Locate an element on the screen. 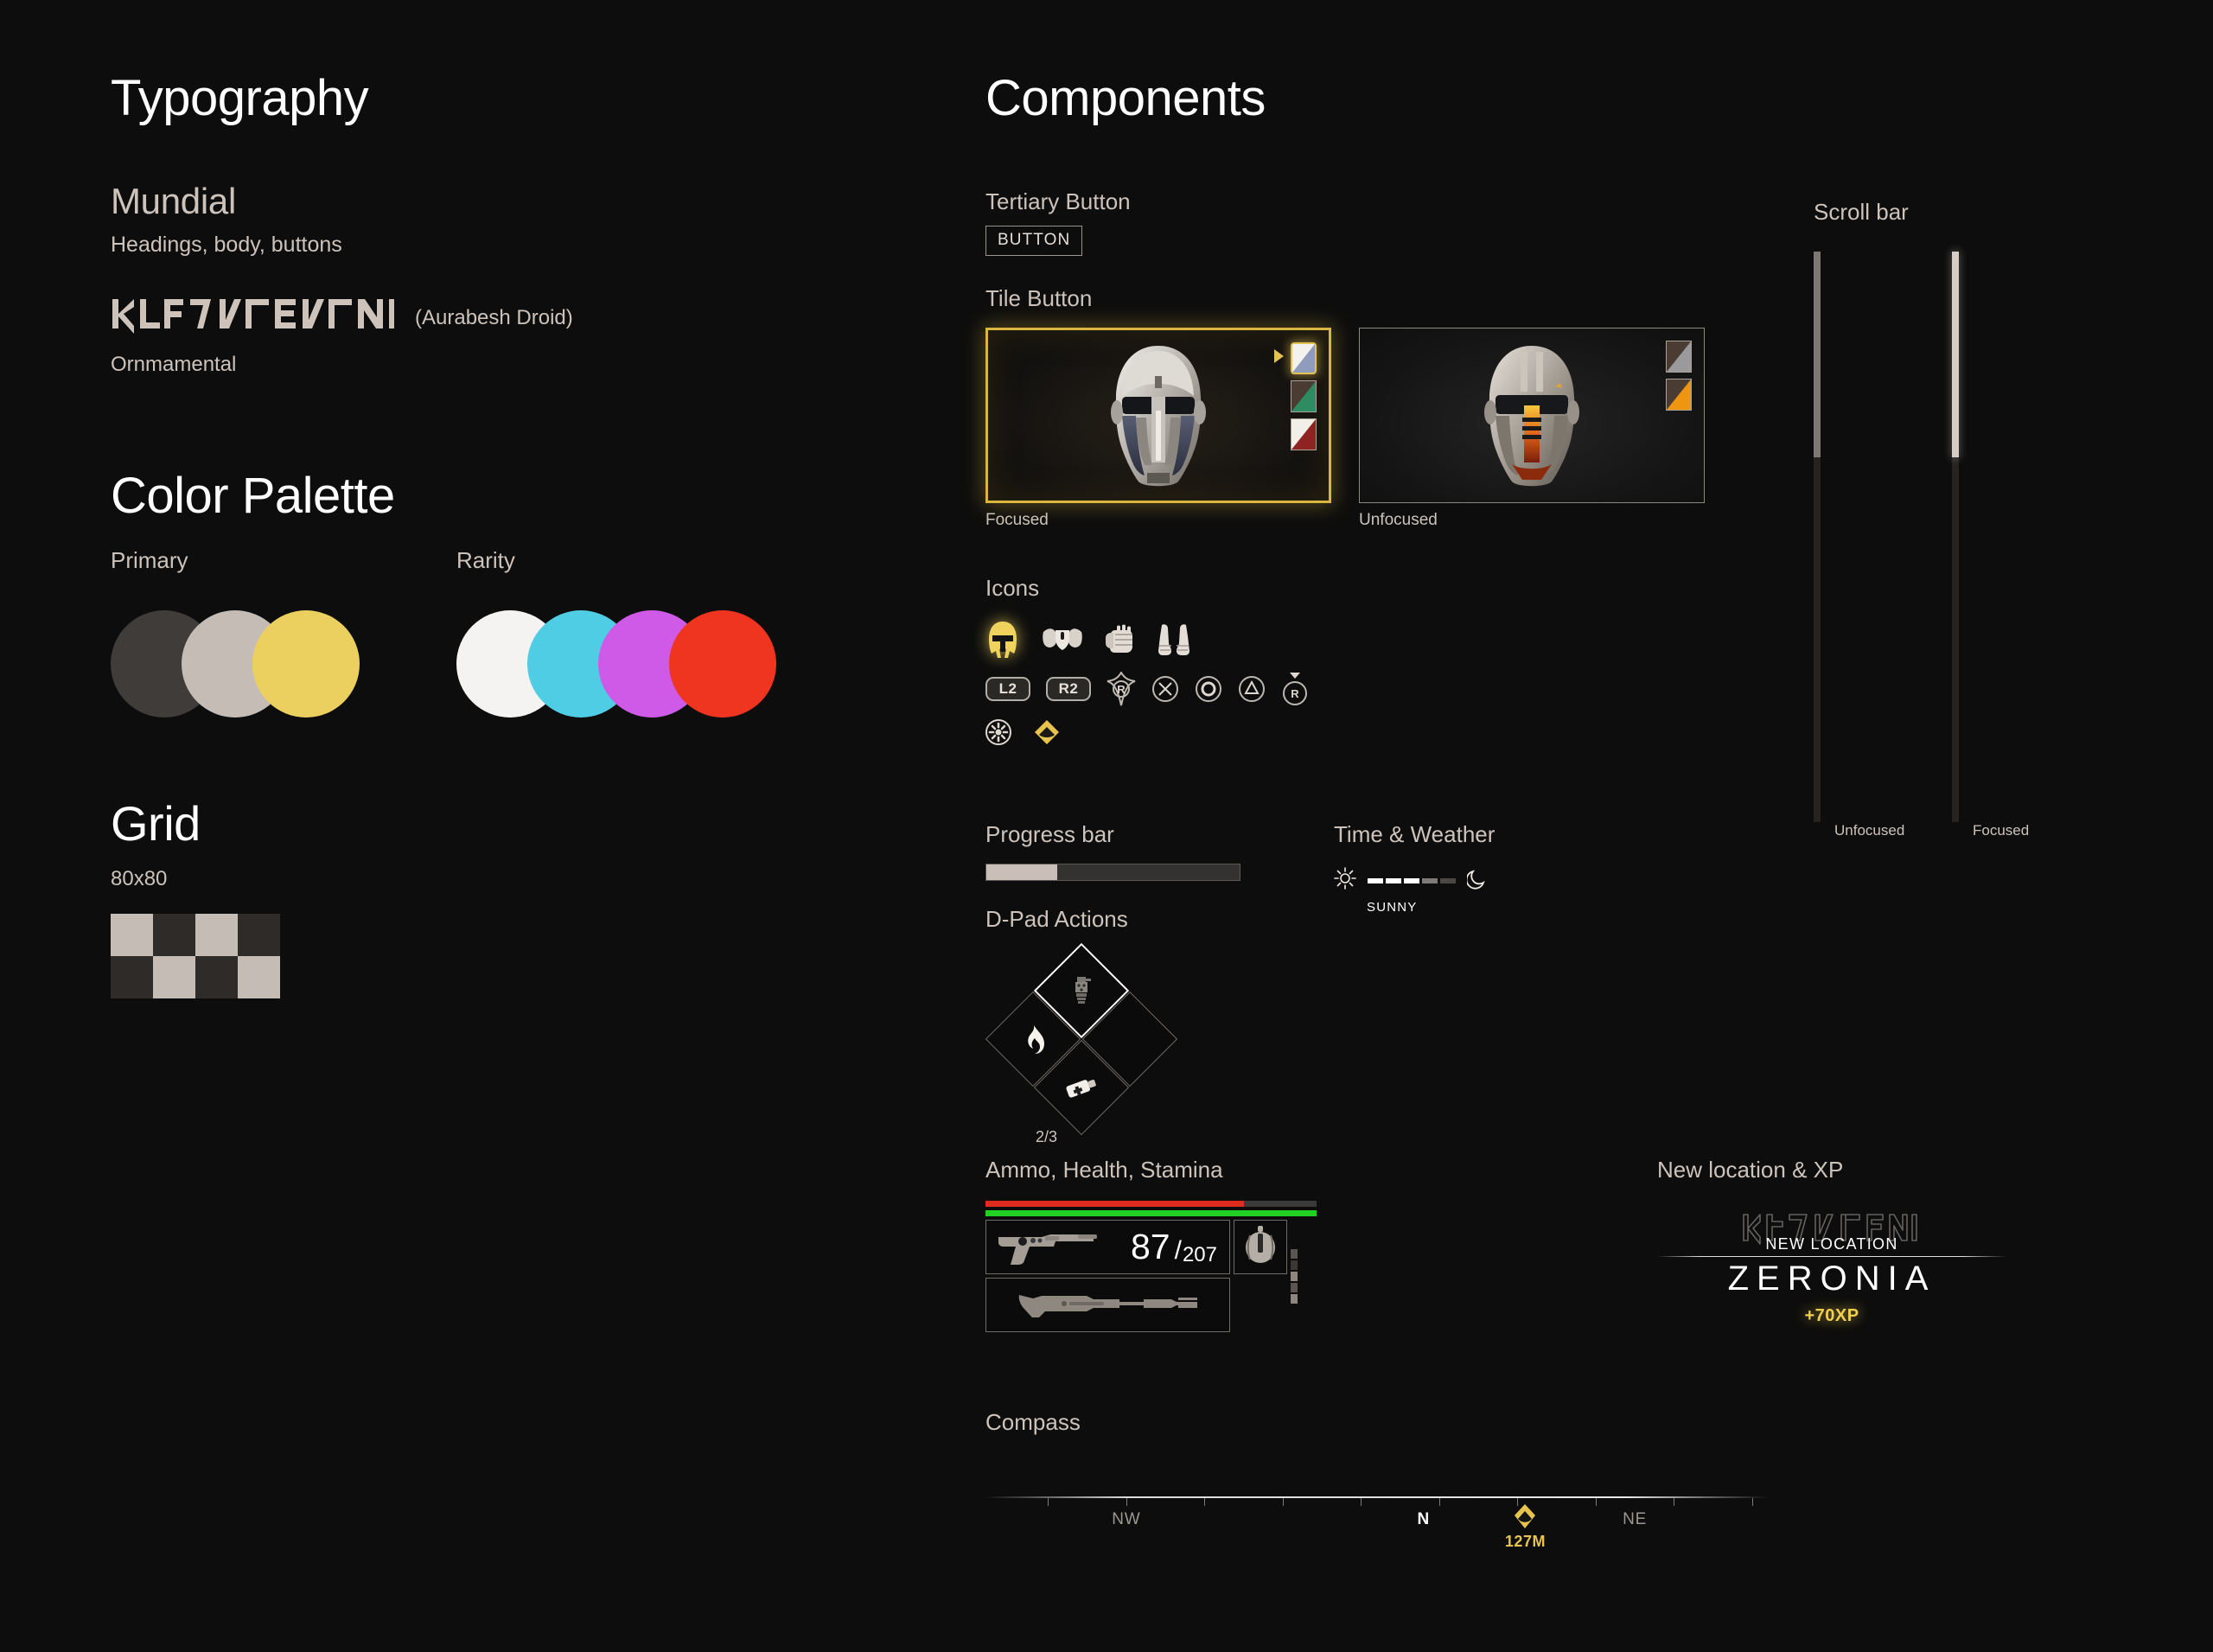 The image size is (2213, 1652). tile-button-unfocused is located at coordinates (1532, 416).